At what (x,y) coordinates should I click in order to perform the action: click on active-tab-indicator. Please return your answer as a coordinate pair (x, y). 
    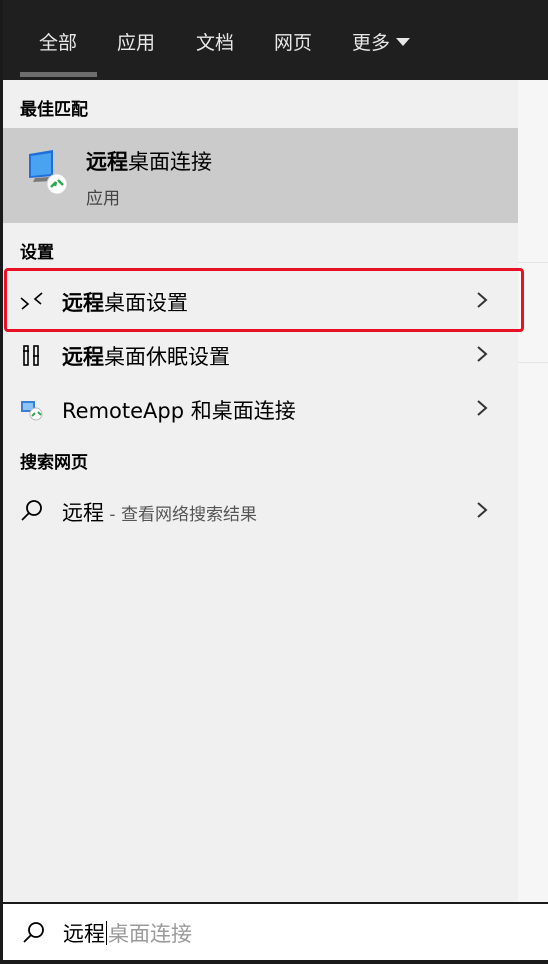
    Looking at the image, I should click on (58, 74).